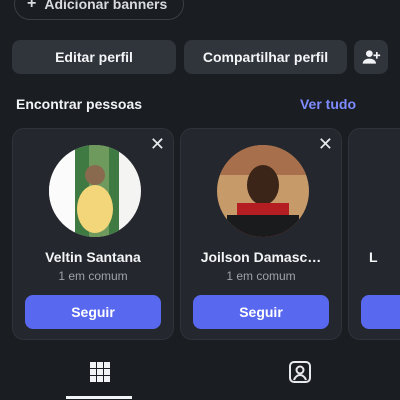  Describe the element at coordinates (374, 234) in the screenshot. I see `suggestion-card: L` at that location.